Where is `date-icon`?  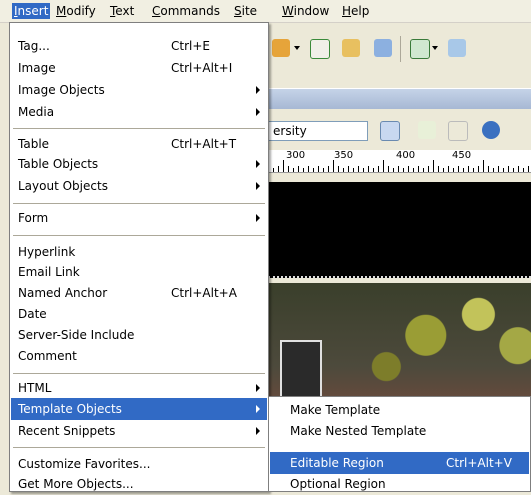
date-icon is located at coordinates (320, 49).